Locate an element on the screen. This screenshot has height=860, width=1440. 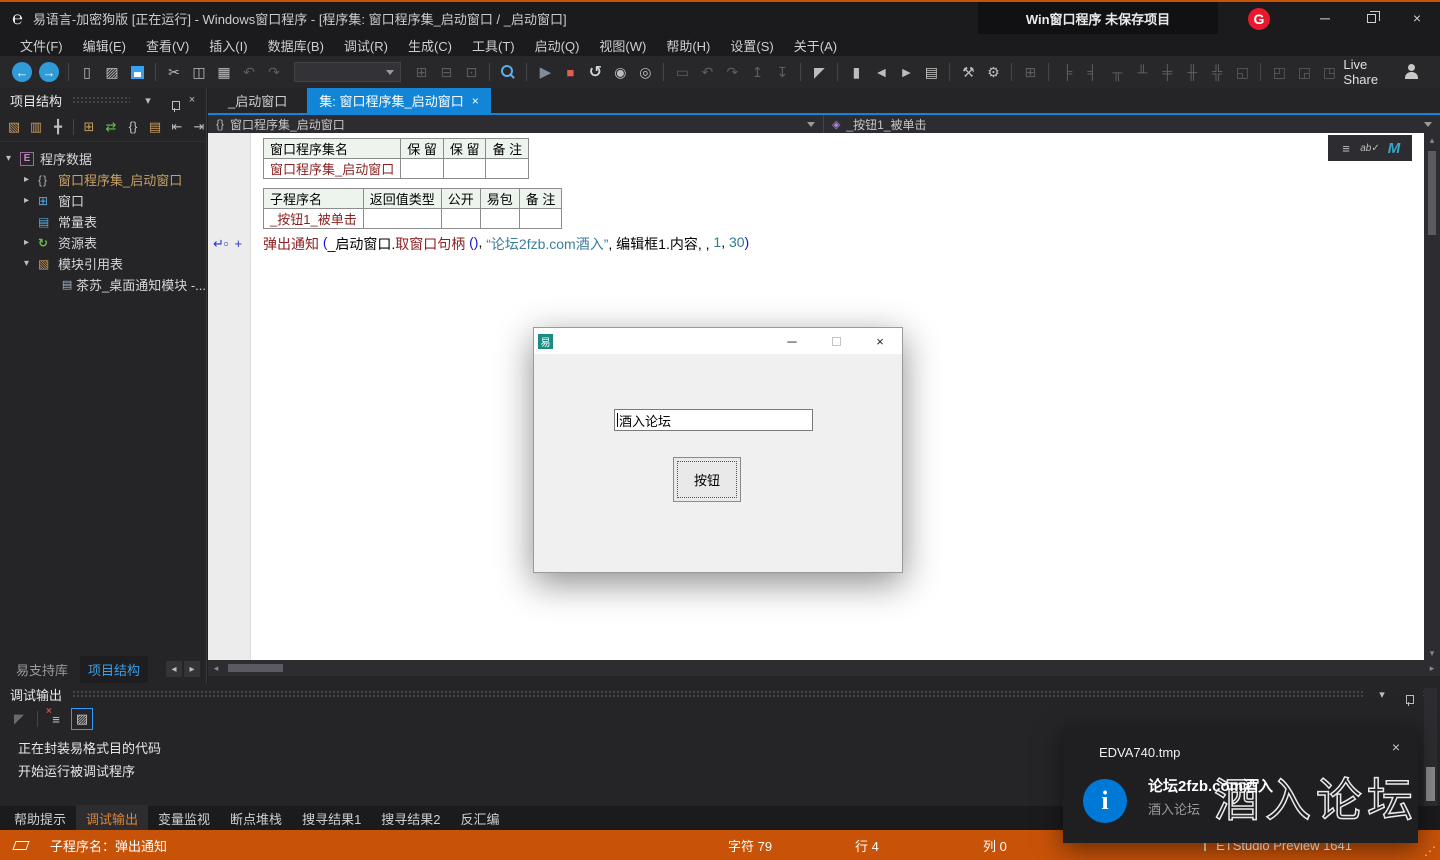
fit-window-icon: ◳ is located at coordinates (1329, 72).